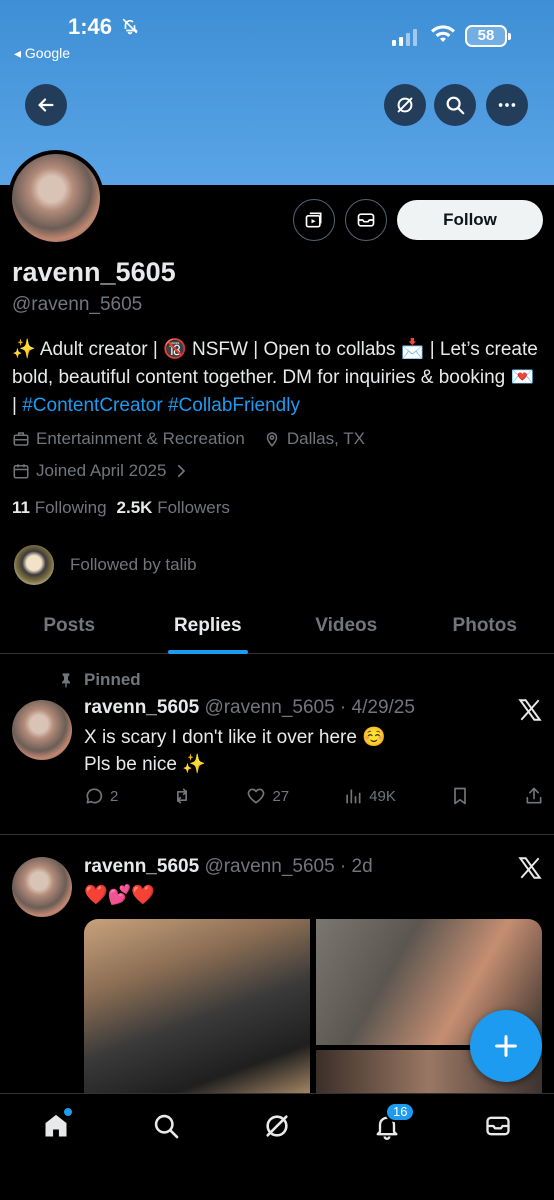  I want to click on nav-search, so click(166, 1126).